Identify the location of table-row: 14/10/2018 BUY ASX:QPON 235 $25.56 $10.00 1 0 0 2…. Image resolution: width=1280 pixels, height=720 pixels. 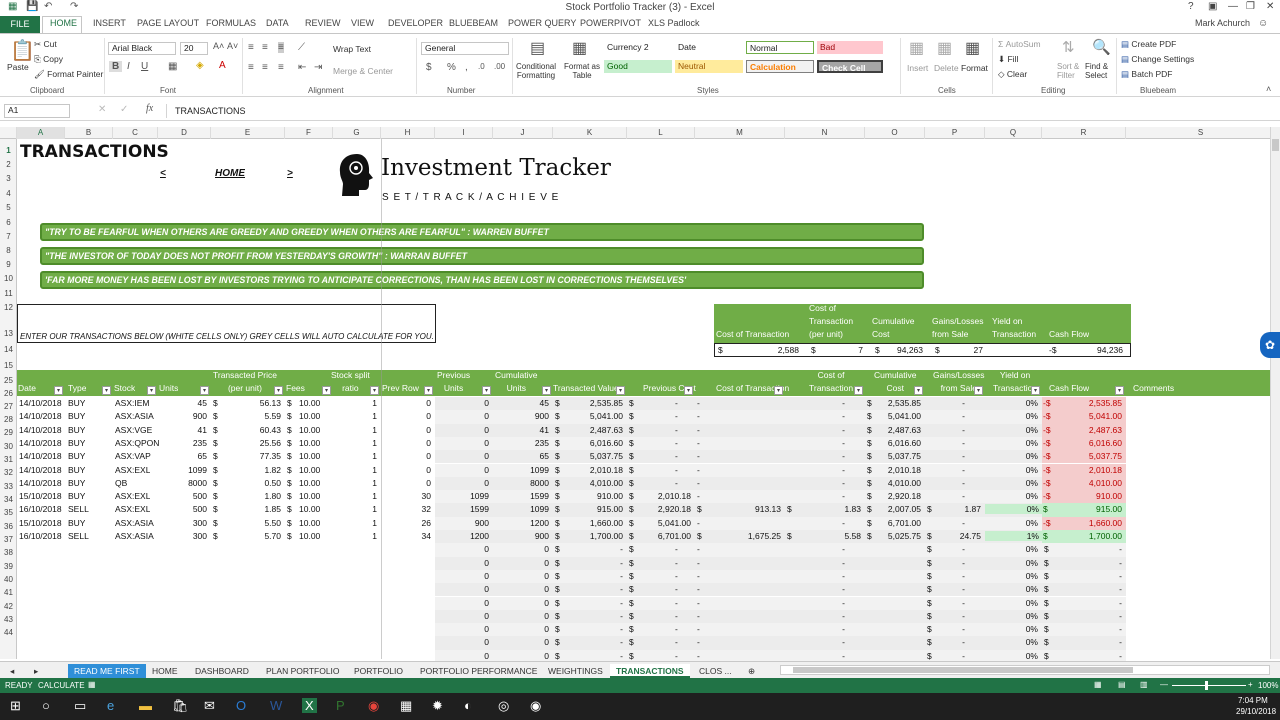
(643, 443).